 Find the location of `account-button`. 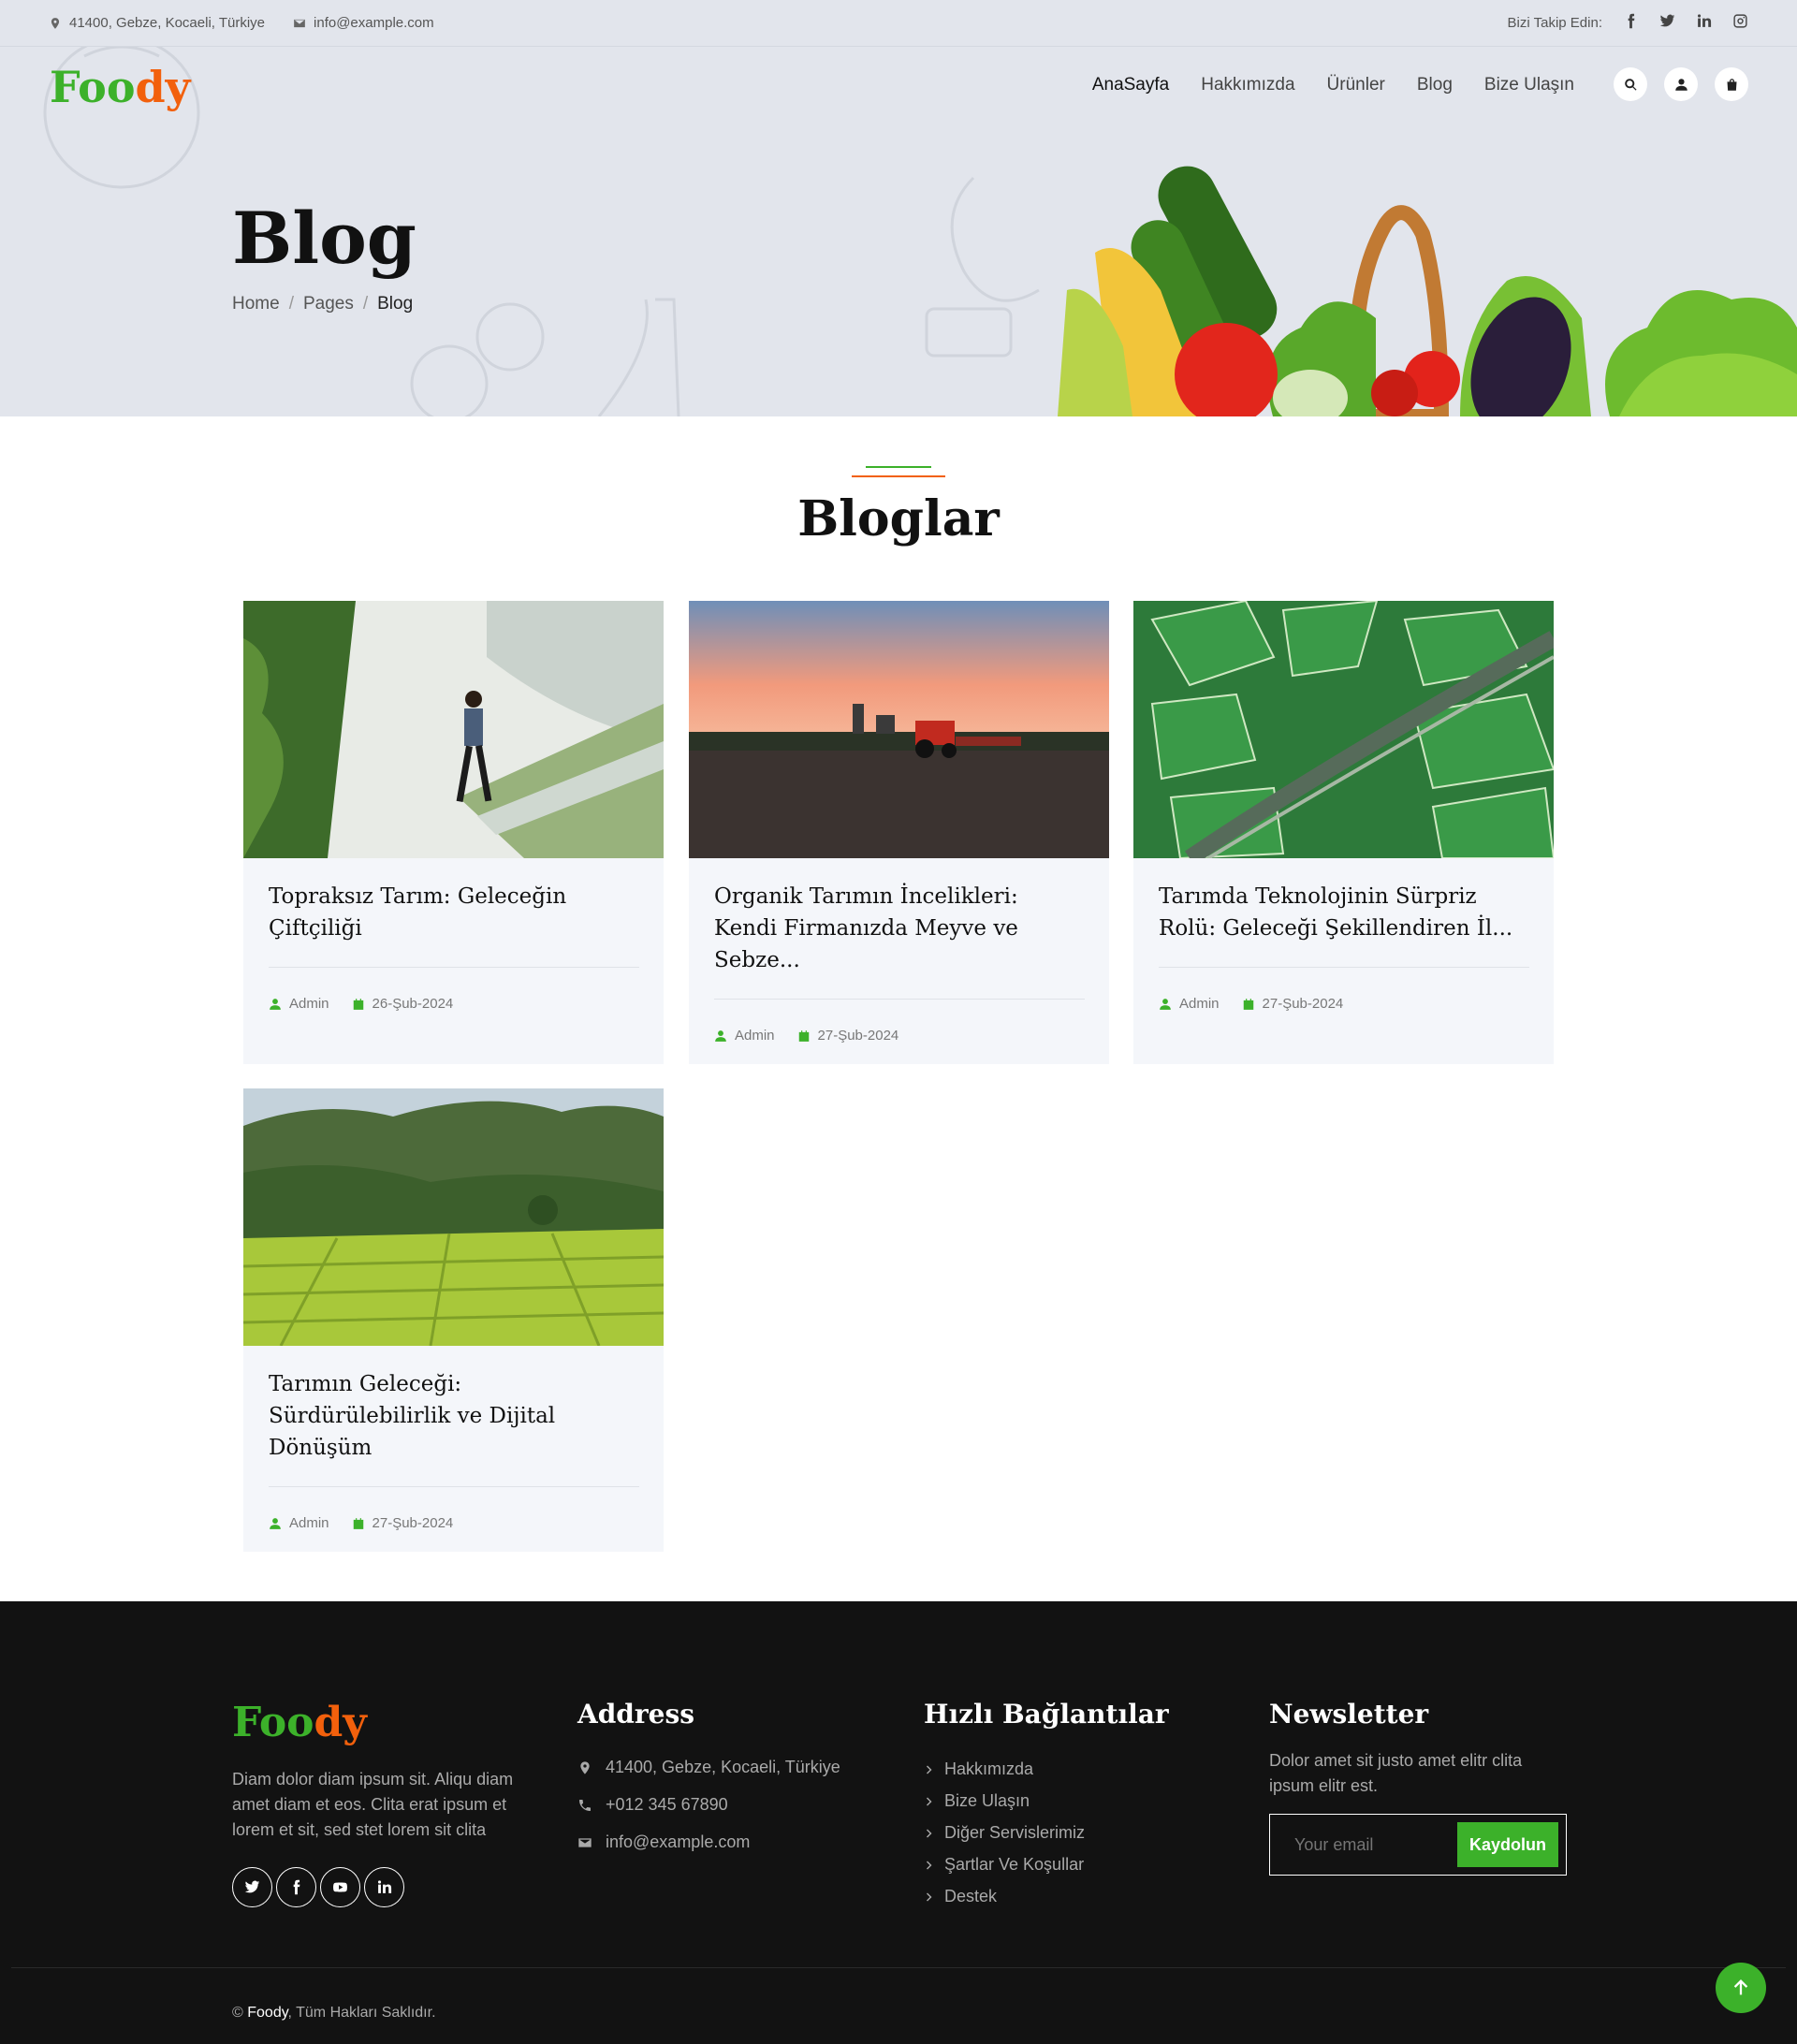

account-button is located at coordinates (1681, 84).